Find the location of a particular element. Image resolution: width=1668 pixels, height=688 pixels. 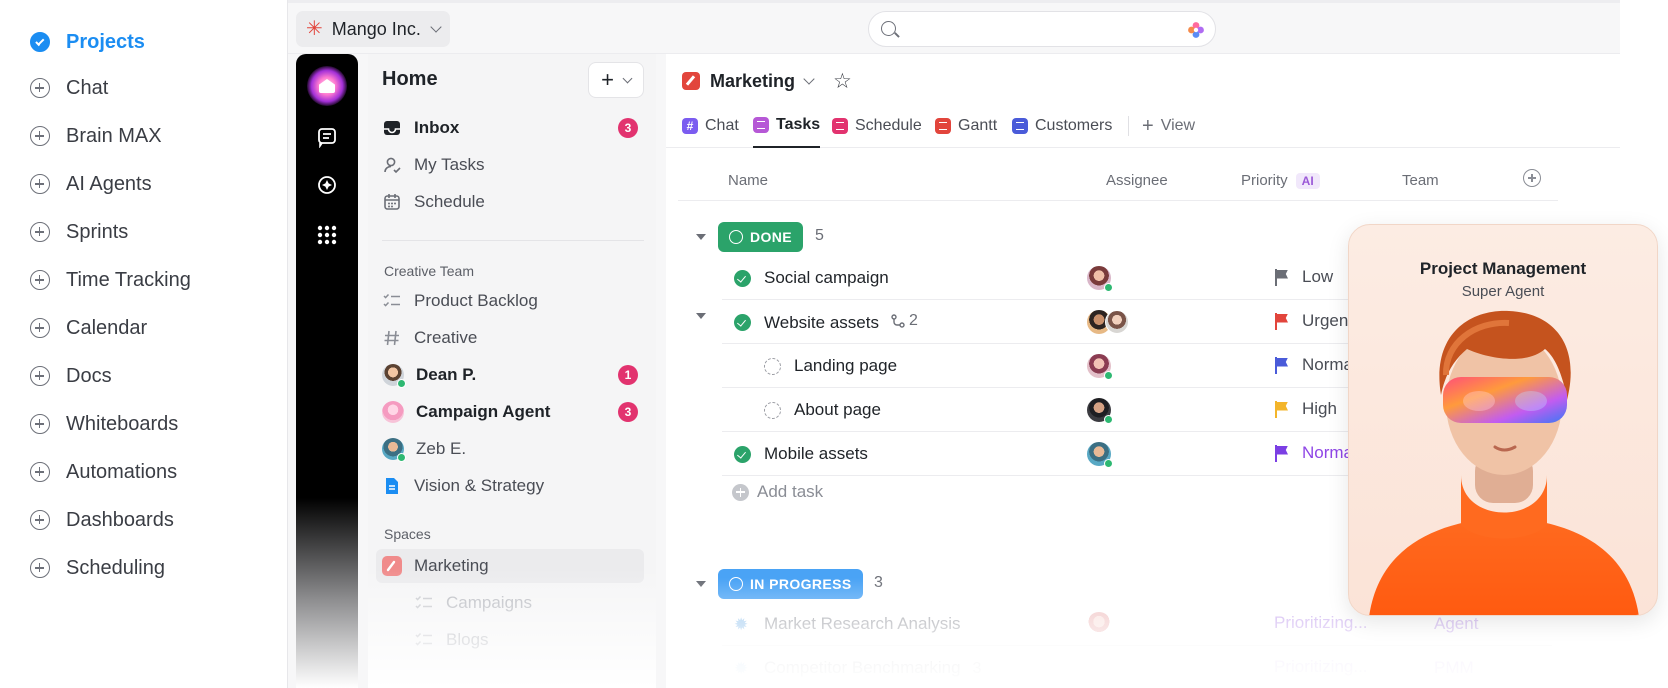

feature-nav-item-brain-max: Brain MAX is located at coordinates (96, 136).